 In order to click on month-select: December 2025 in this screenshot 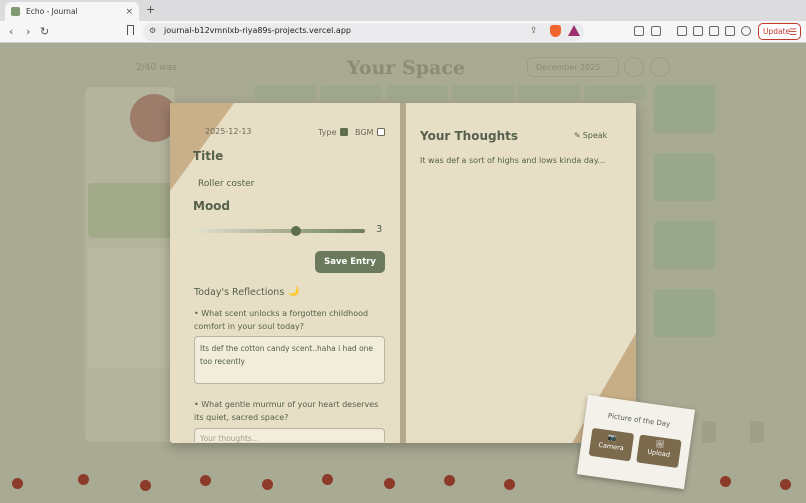, I will do `click(573, 67)`.